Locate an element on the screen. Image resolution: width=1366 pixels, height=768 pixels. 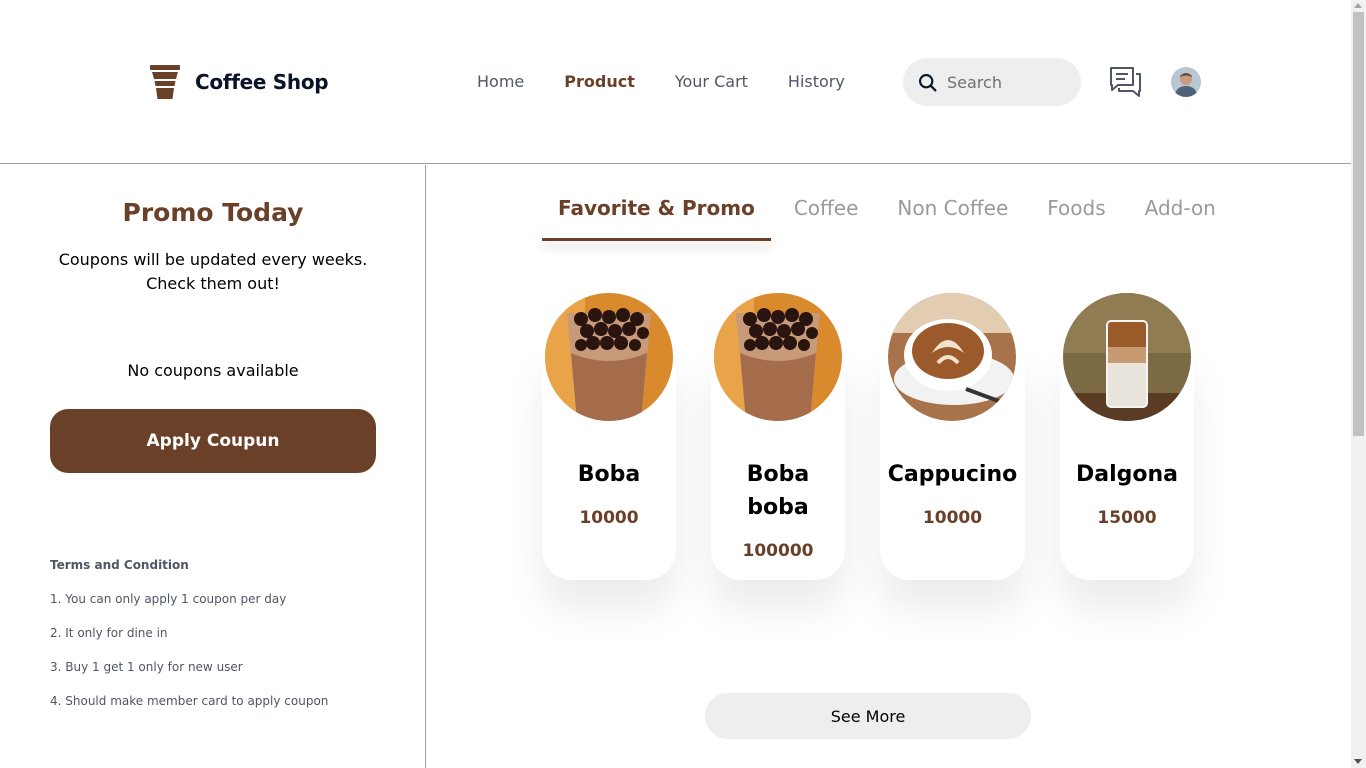
nav-home: Home is located at coordinates (500, 81).